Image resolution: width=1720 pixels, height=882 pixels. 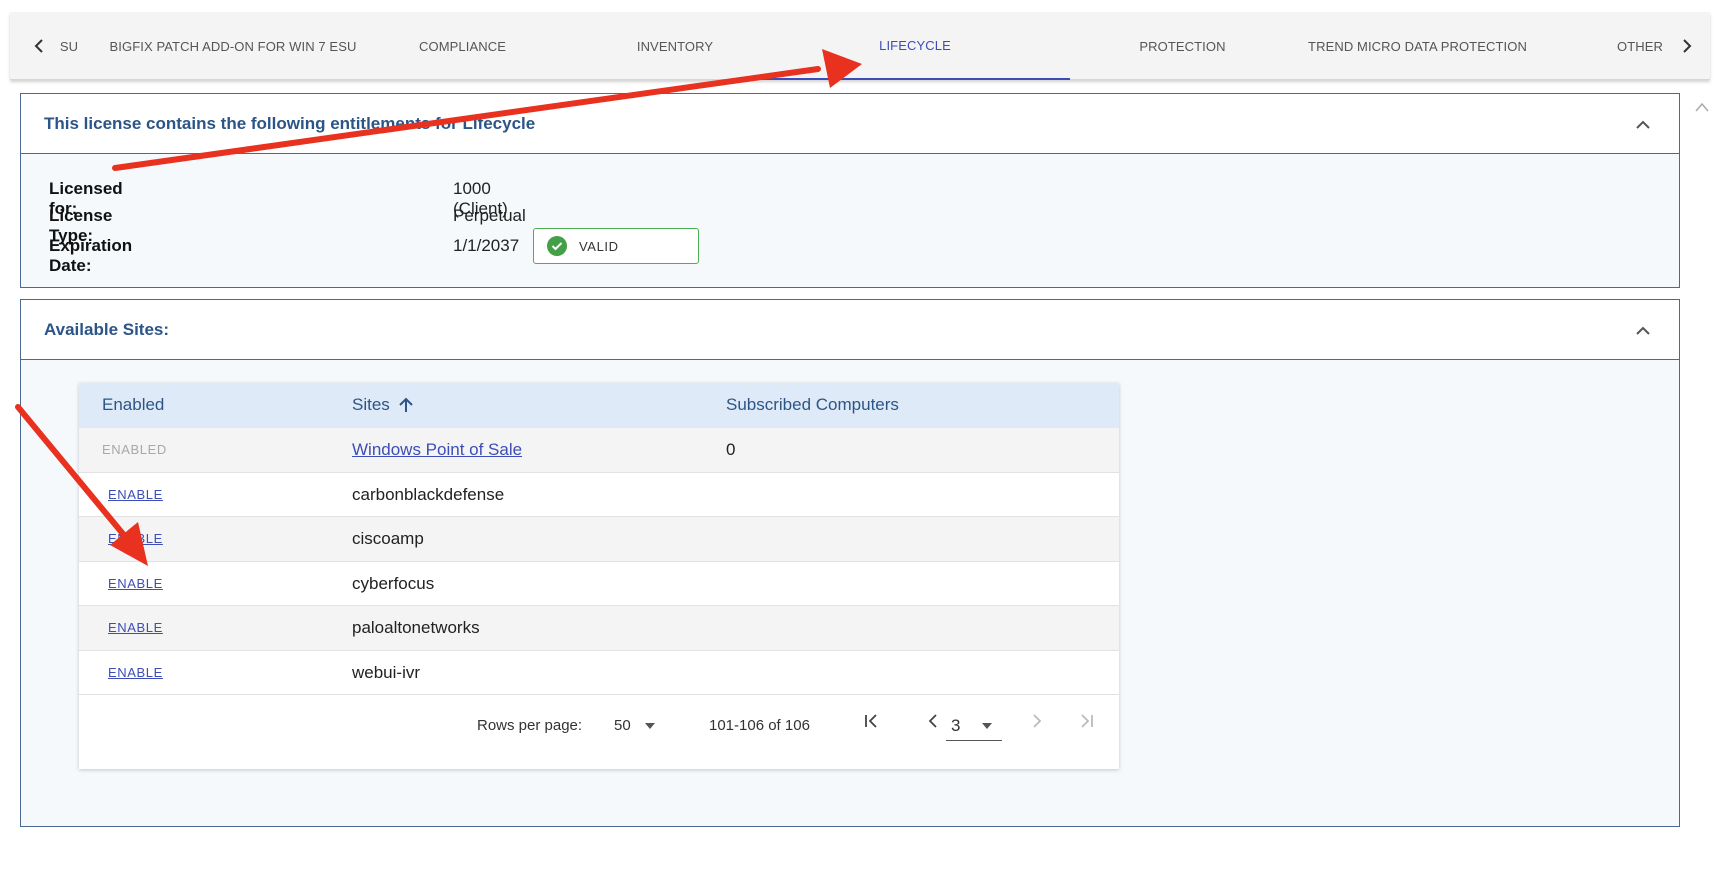 What do you see at coordinates (599, 495) in the screenshot?
I see `table-row: ENABLE carbonblackdefense` at bounding box center [599, 495].